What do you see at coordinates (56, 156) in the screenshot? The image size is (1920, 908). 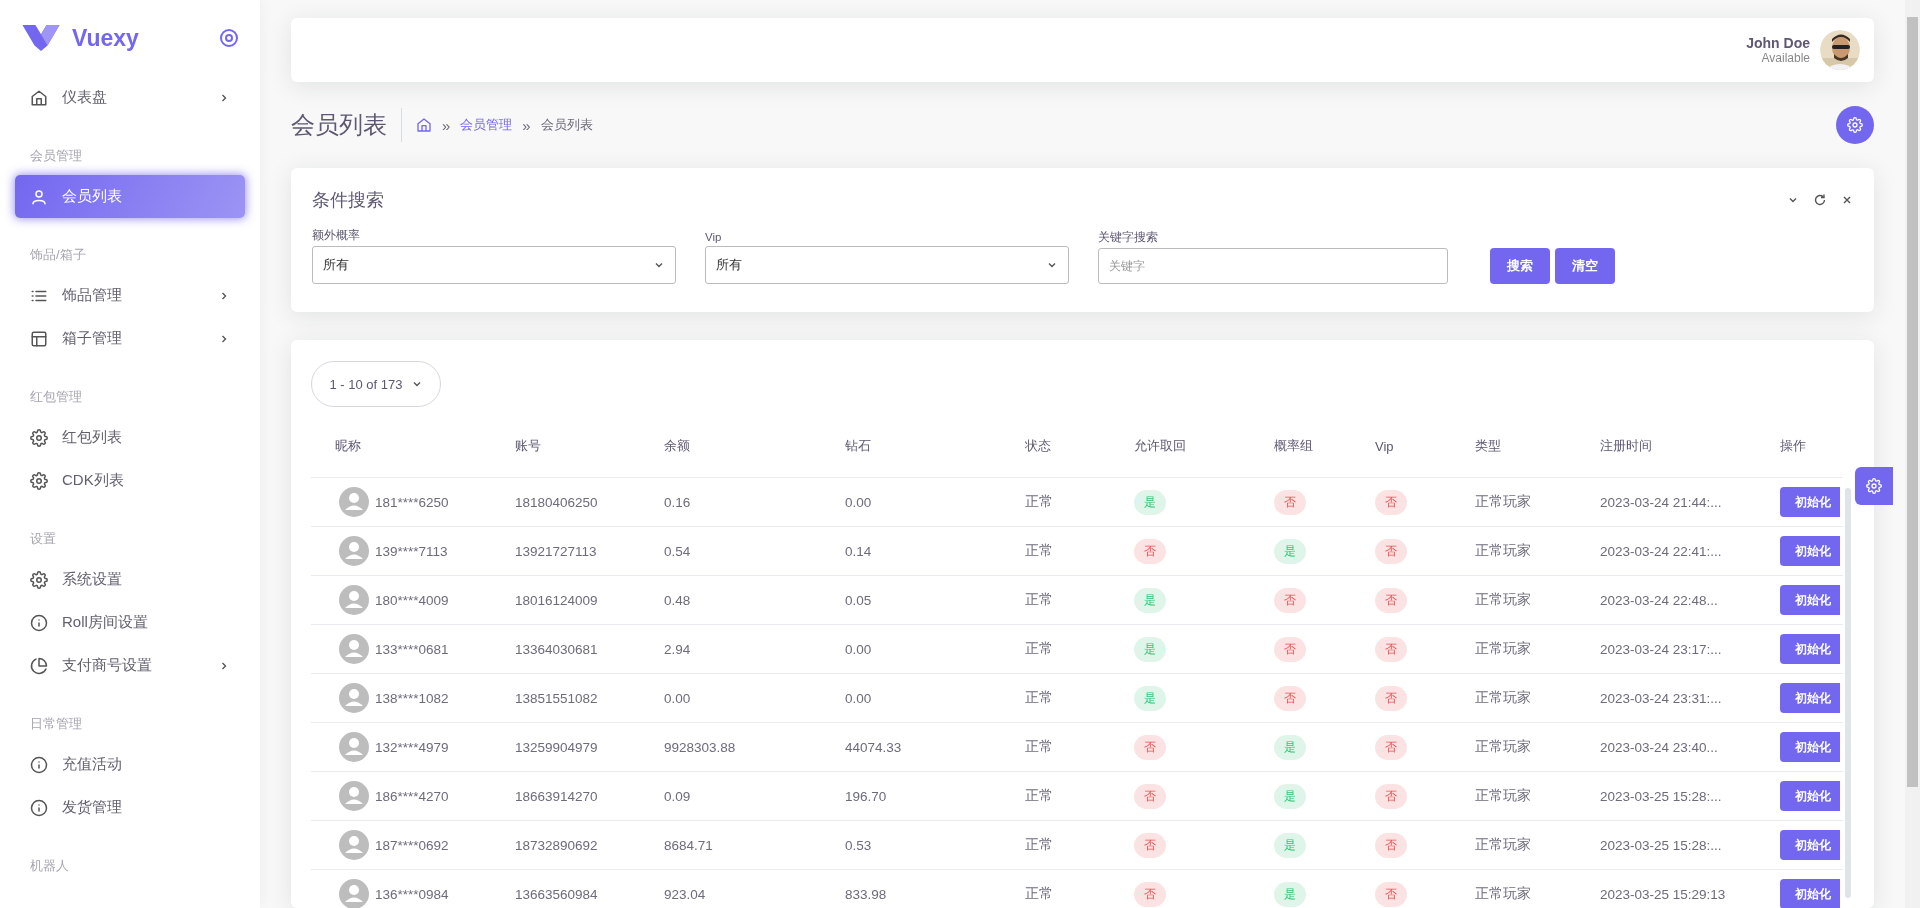 I see `section-heading: 会员管理` at bounding box center [56, 156].